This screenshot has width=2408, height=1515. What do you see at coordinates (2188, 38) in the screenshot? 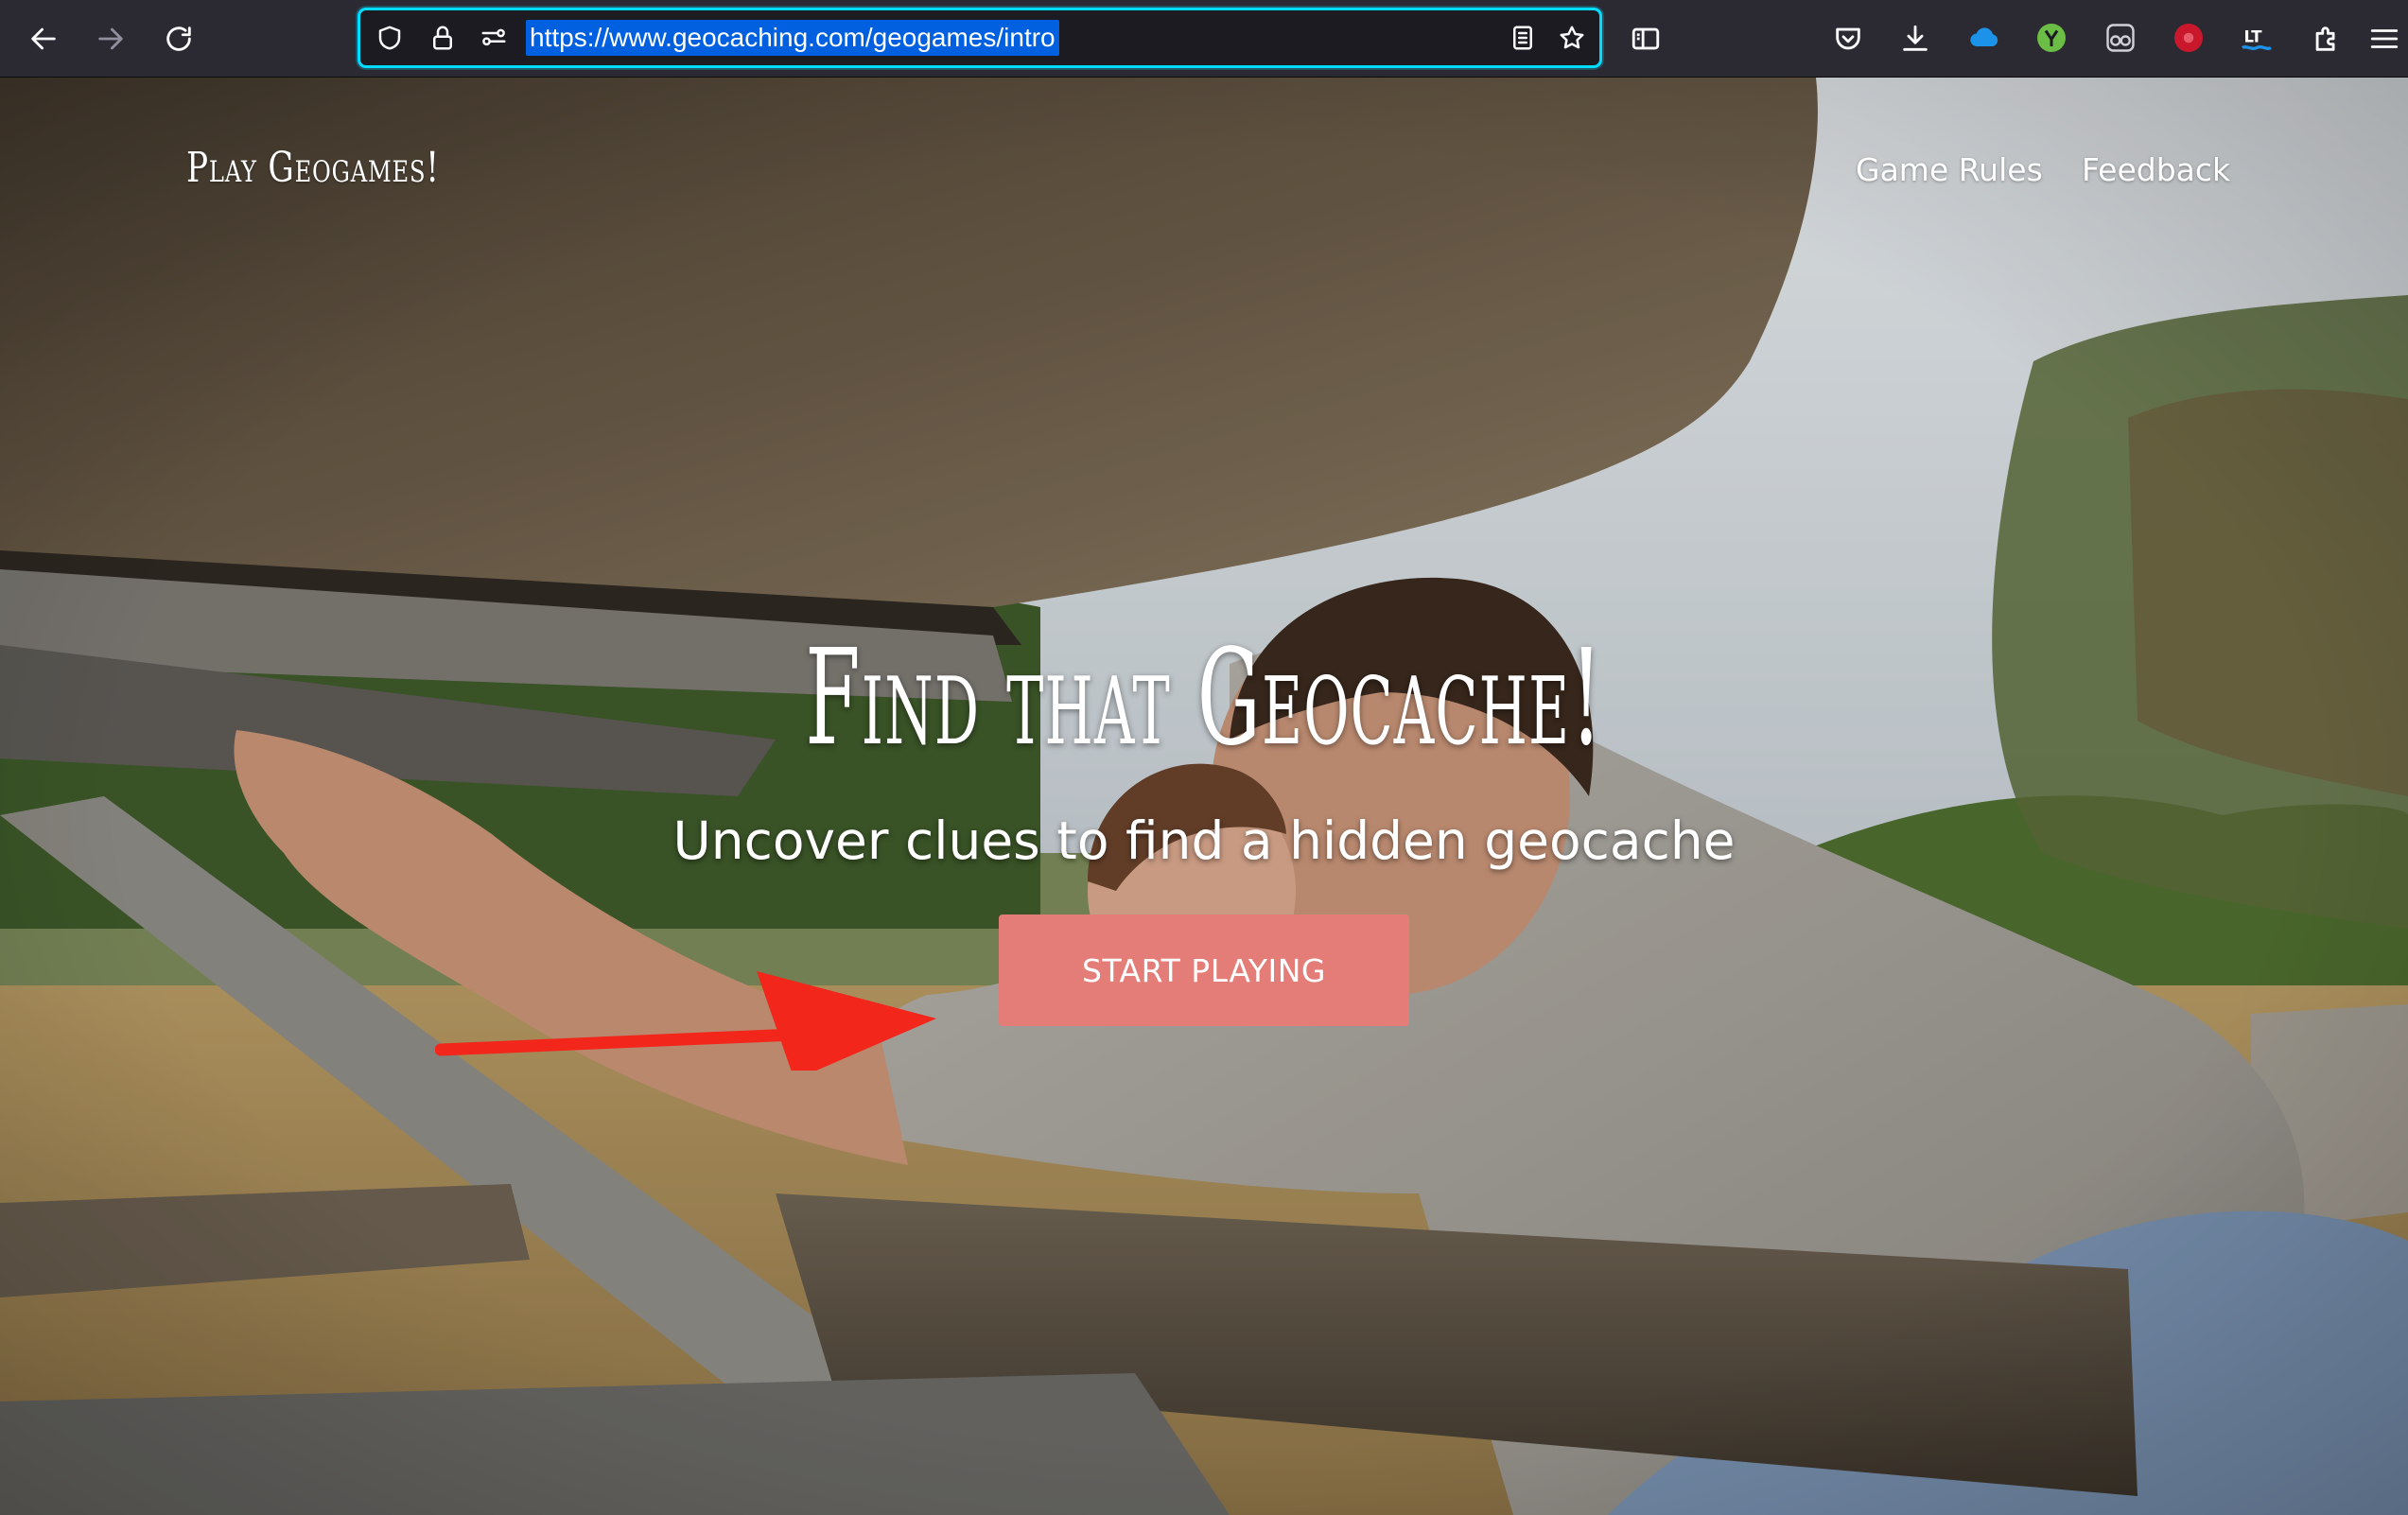
I see `extension-red-icon` at bounding box center [2188, 38].